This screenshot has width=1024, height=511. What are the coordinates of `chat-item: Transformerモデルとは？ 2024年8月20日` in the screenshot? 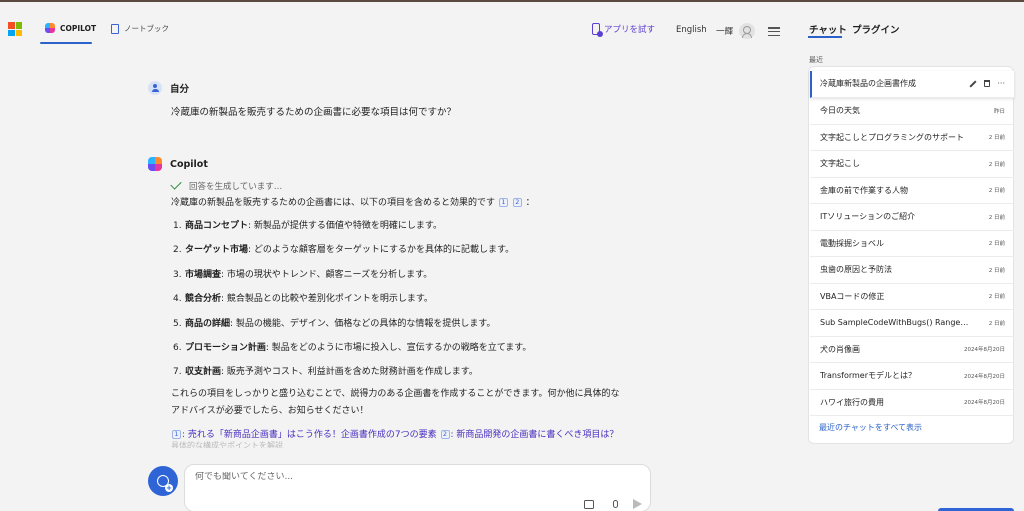 It's located at (912, 376).